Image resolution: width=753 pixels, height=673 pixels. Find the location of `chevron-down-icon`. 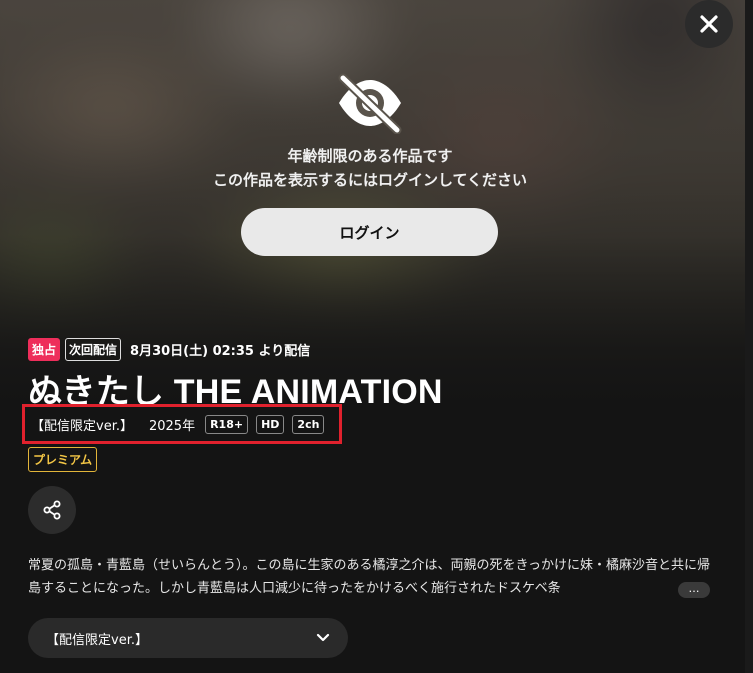

chevron-down-icon is located at coordinates (323, 637).